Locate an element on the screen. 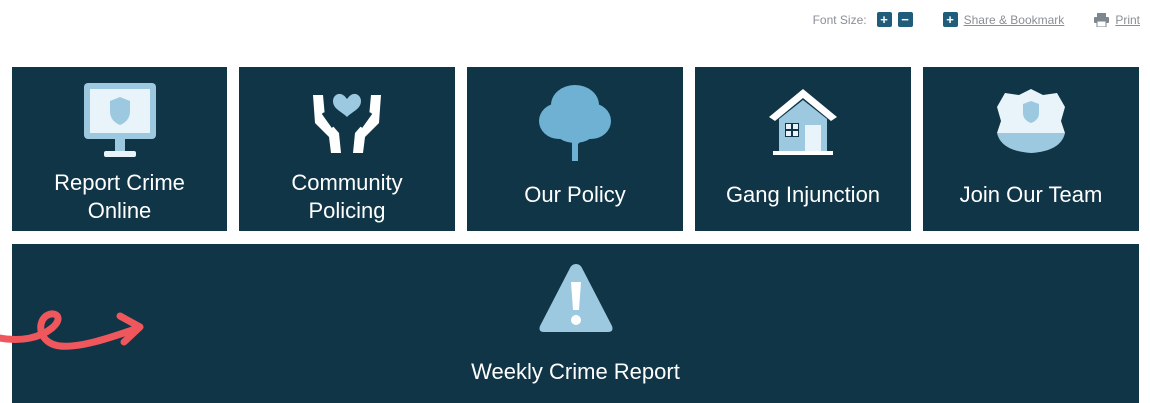 The height and width of the screenshot is (403, 1150). tile-label: Policing is located at coordinates (347, 210).